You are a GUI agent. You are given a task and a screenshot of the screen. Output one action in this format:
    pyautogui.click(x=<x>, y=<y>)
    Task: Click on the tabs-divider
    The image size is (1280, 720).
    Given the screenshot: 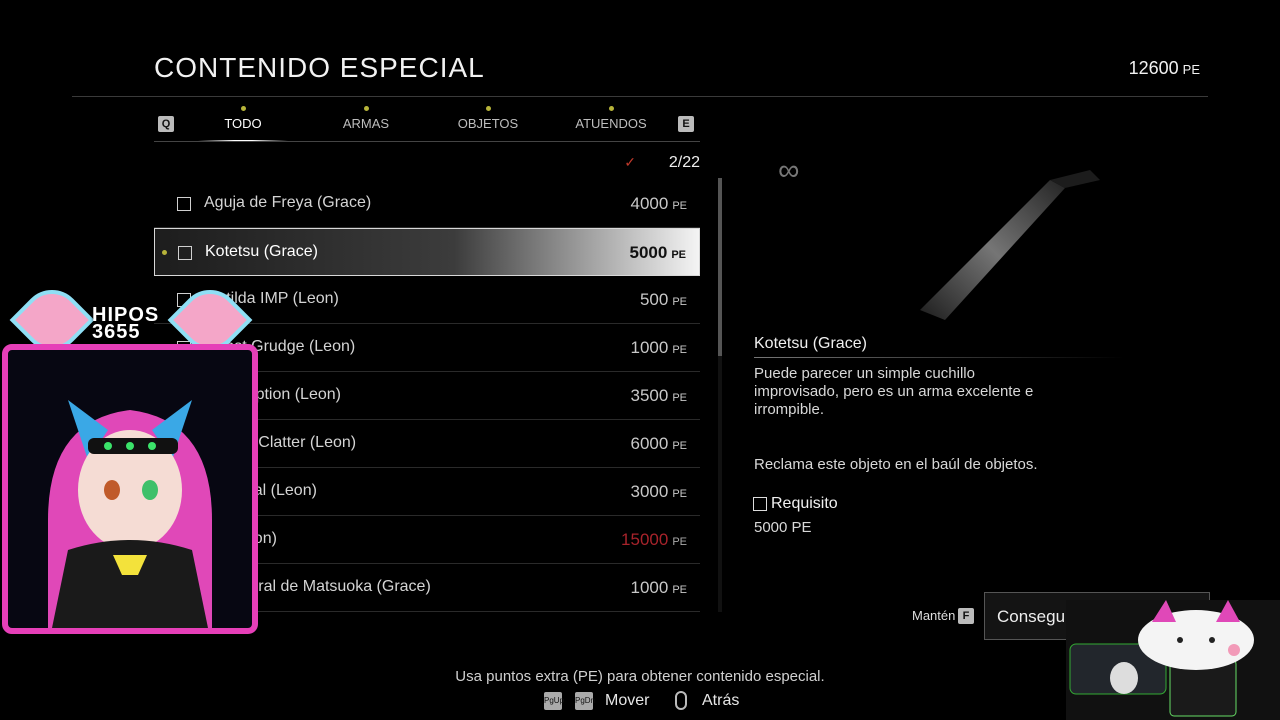 What is the action you would take?
    pyautogui.click(x=427, y=141)
    